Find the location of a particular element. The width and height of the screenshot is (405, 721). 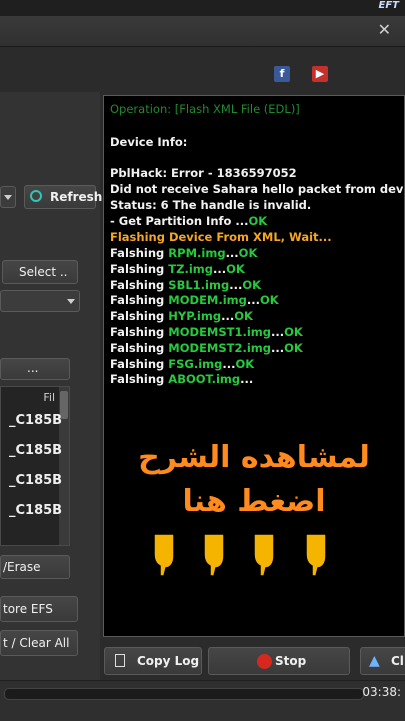

flash-file-line: Falshing MODEMST2.img...OK is located at coordinates (206, 348).